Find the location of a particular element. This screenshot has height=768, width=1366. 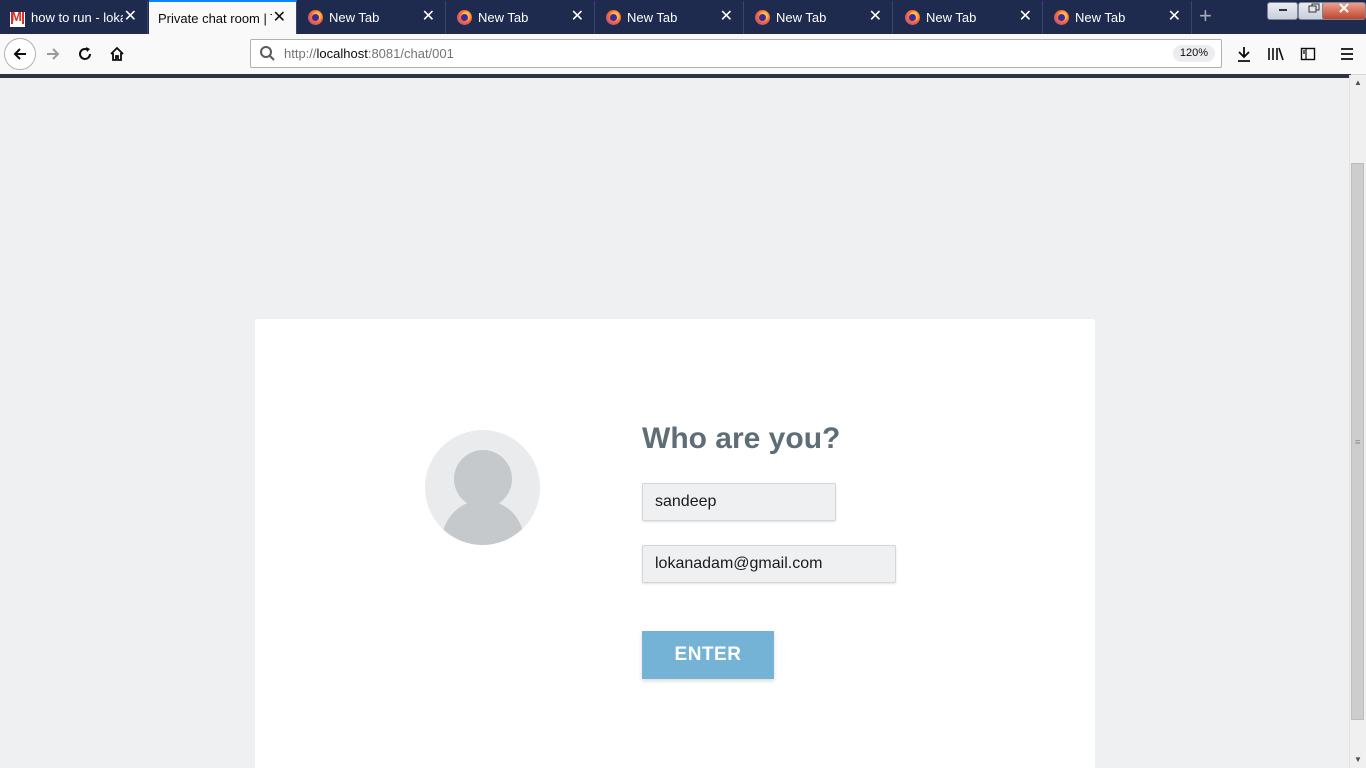

name-input is located at coordinates (739, 502).